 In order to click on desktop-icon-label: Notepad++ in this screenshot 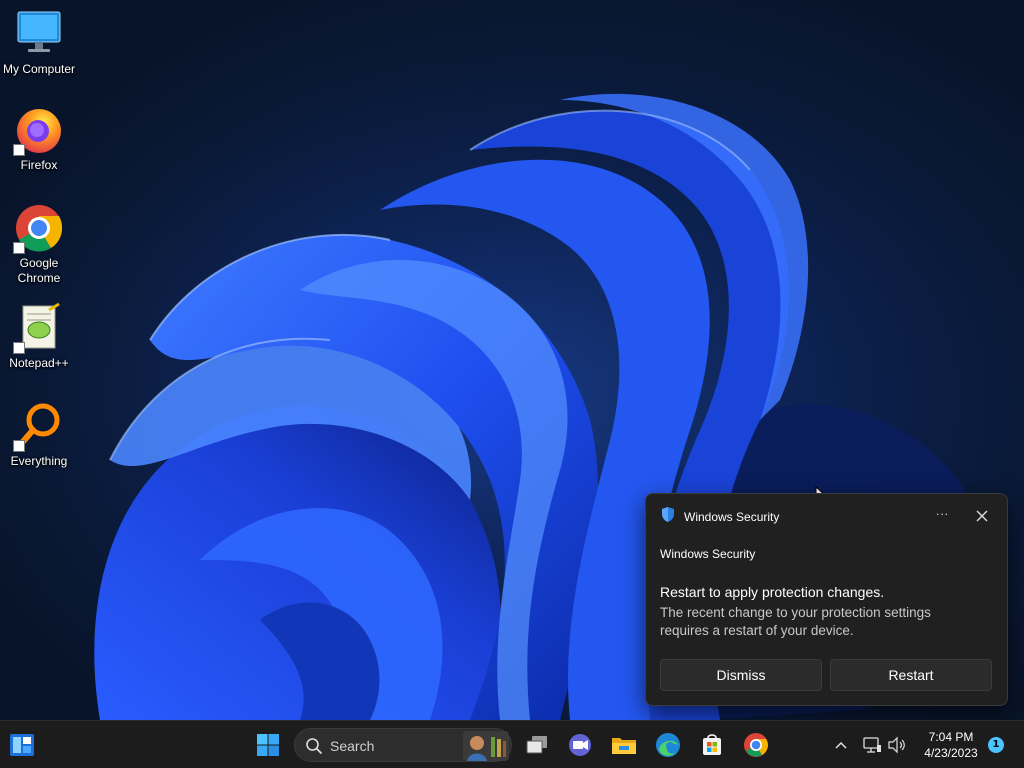, I will do `click(39, 363)`.